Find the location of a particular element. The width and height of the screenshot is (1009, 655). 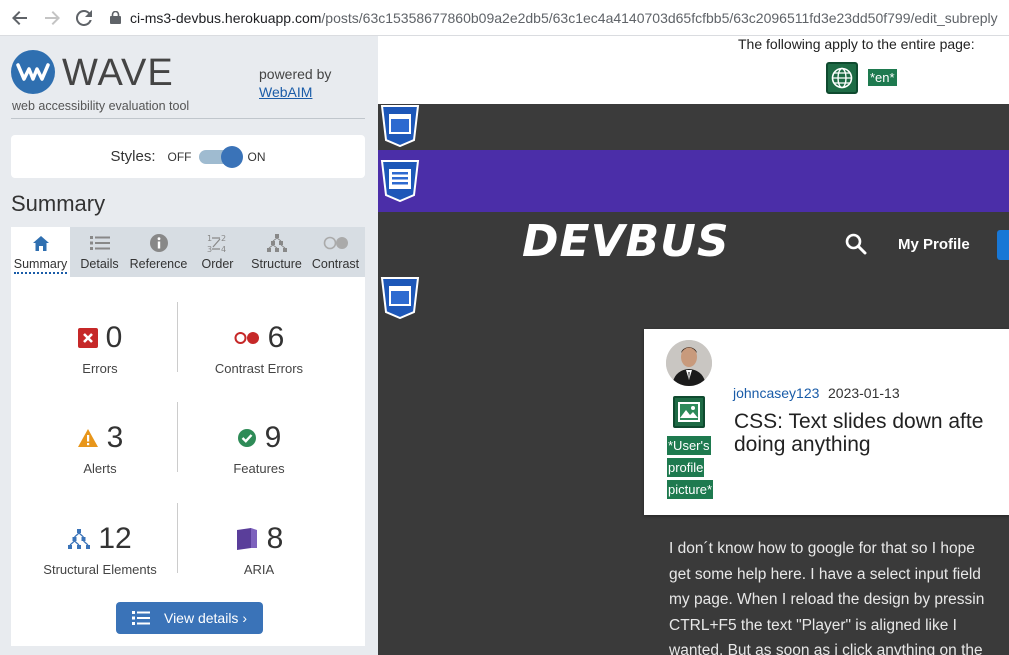

tab-order: 12 3 4 Order is located at coordinates (217, 252).